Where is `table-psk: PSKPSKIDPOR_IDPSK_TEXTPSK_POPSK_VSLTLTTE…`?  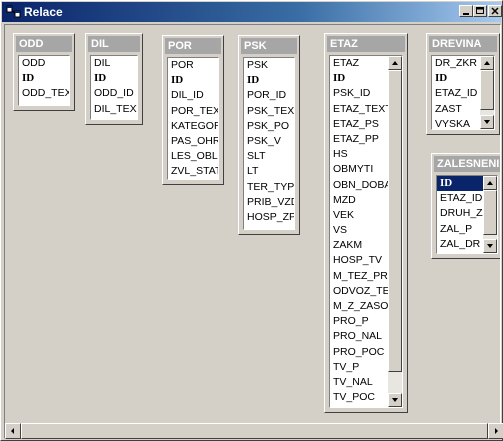
table-psk: PSKPSKIDPOR_IDPSK_TEXTPSK_POPSK_VSLTLTTE… is located at coordinates (269, 135).